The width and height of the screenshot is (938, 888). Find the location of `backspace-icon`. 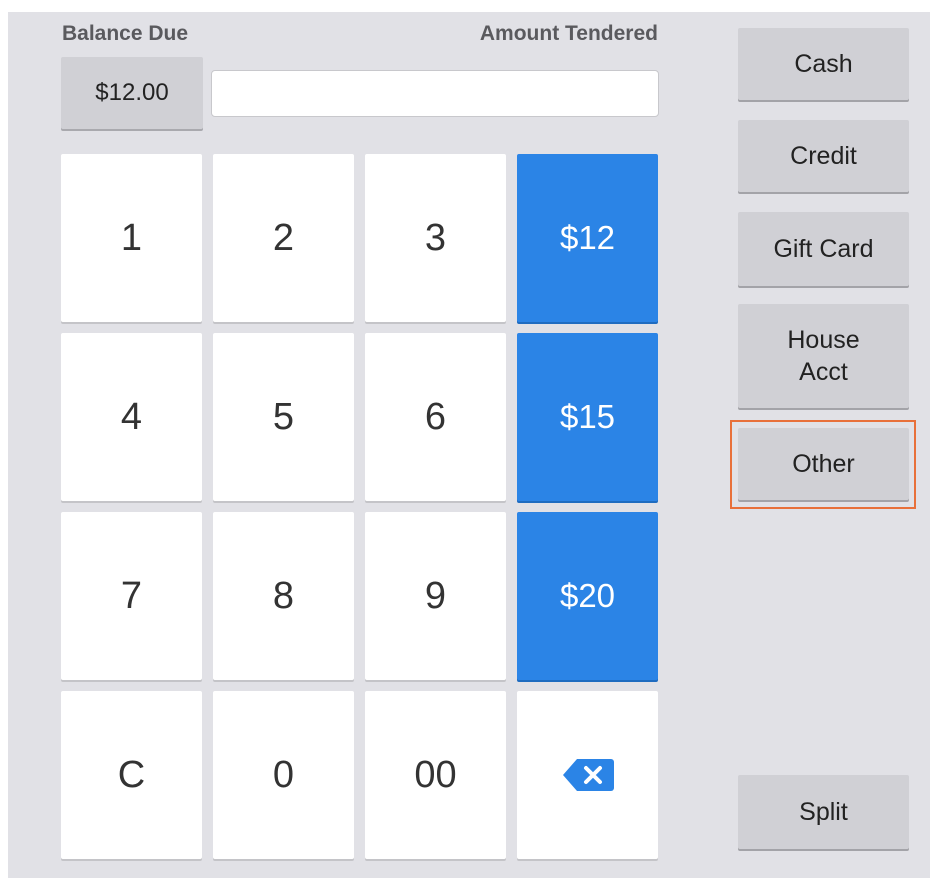

backspace-icon is located at coordinates (588, 775).